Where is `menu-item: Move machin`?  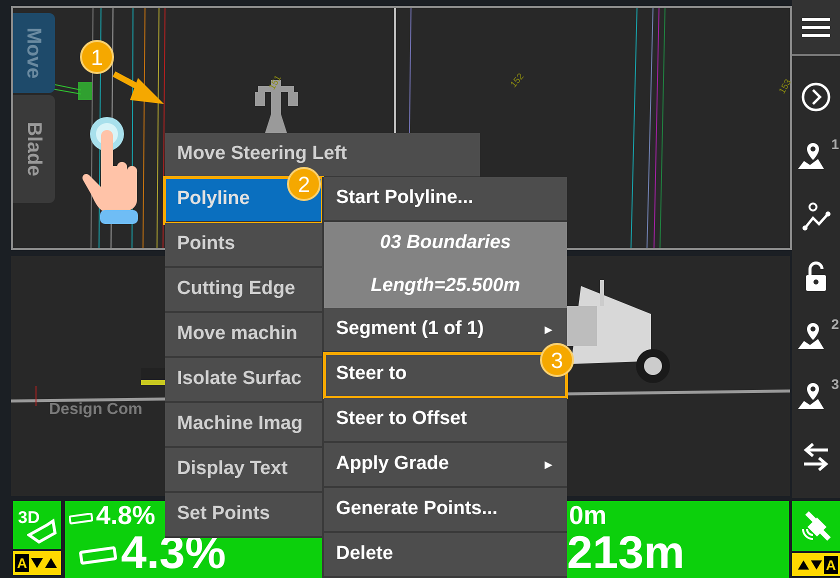
menu-item: Move machin is located at coordinates (243, 335).